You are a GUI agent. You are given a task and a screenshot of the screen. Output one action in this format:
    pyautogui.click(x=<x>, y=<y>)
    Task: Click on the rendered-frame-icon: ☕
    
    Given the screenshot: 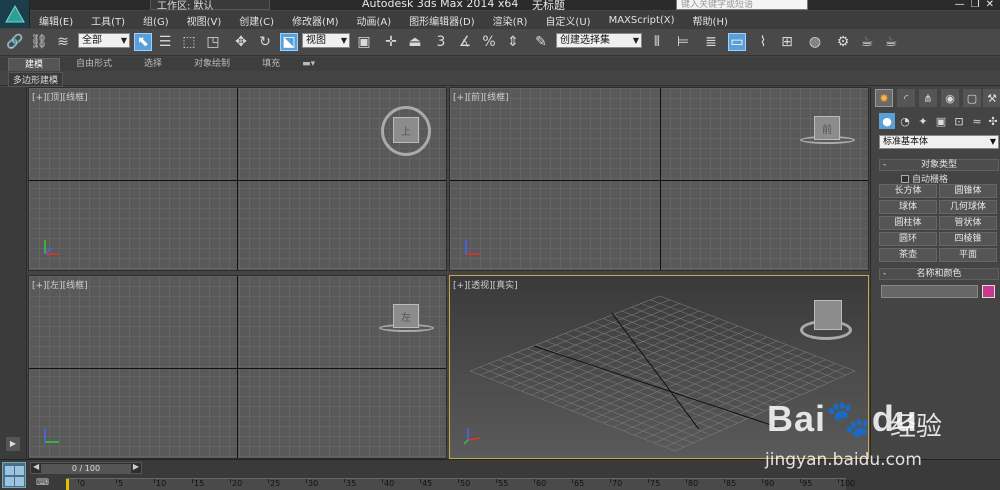 What is the action you would take?
    pyautogui.click(x=867, y=42)
    